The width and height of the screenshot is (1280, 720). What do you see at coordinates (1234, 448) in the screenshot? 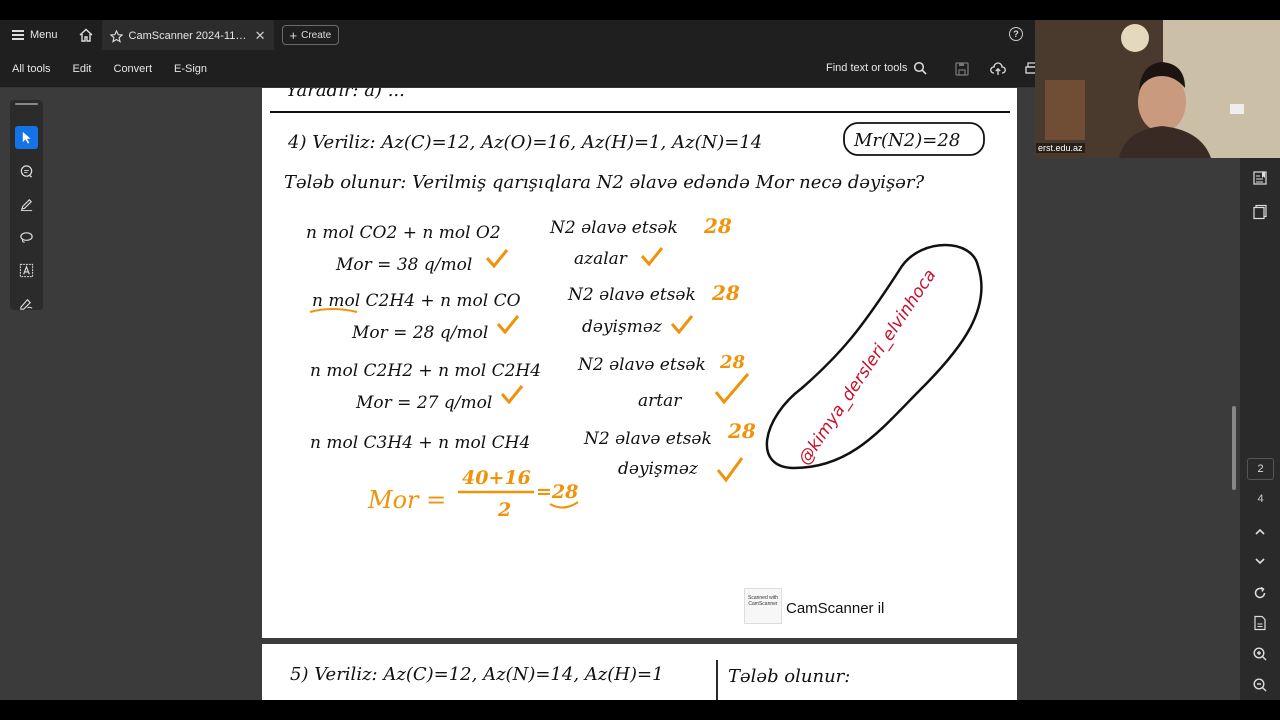
I see `vertical-scrollbar` at bounding box center [1234, 448].